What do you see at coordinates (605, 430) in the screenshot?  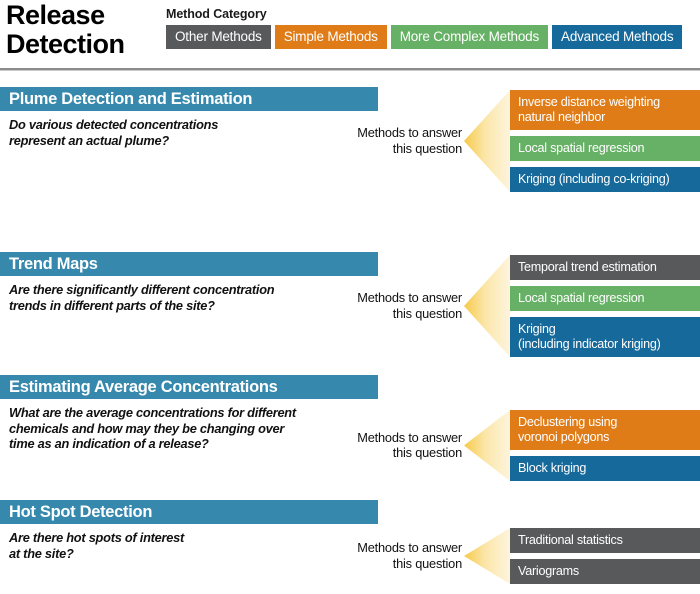 I see `method-box: Declustering using voronoi polygons` at bounding box center [605, 430].